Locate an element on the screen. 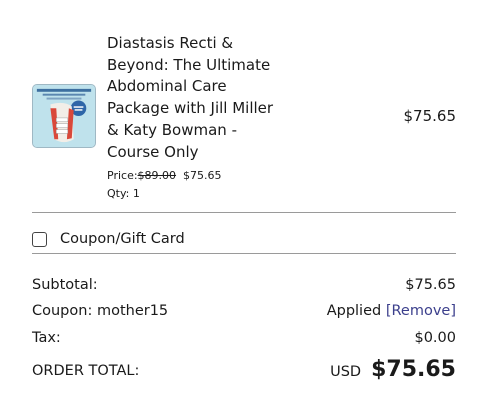 Image resolution: width=500 pixels, height=413 pixels. quantity-label: Qty: 1 is located at coordinates (123, 193).